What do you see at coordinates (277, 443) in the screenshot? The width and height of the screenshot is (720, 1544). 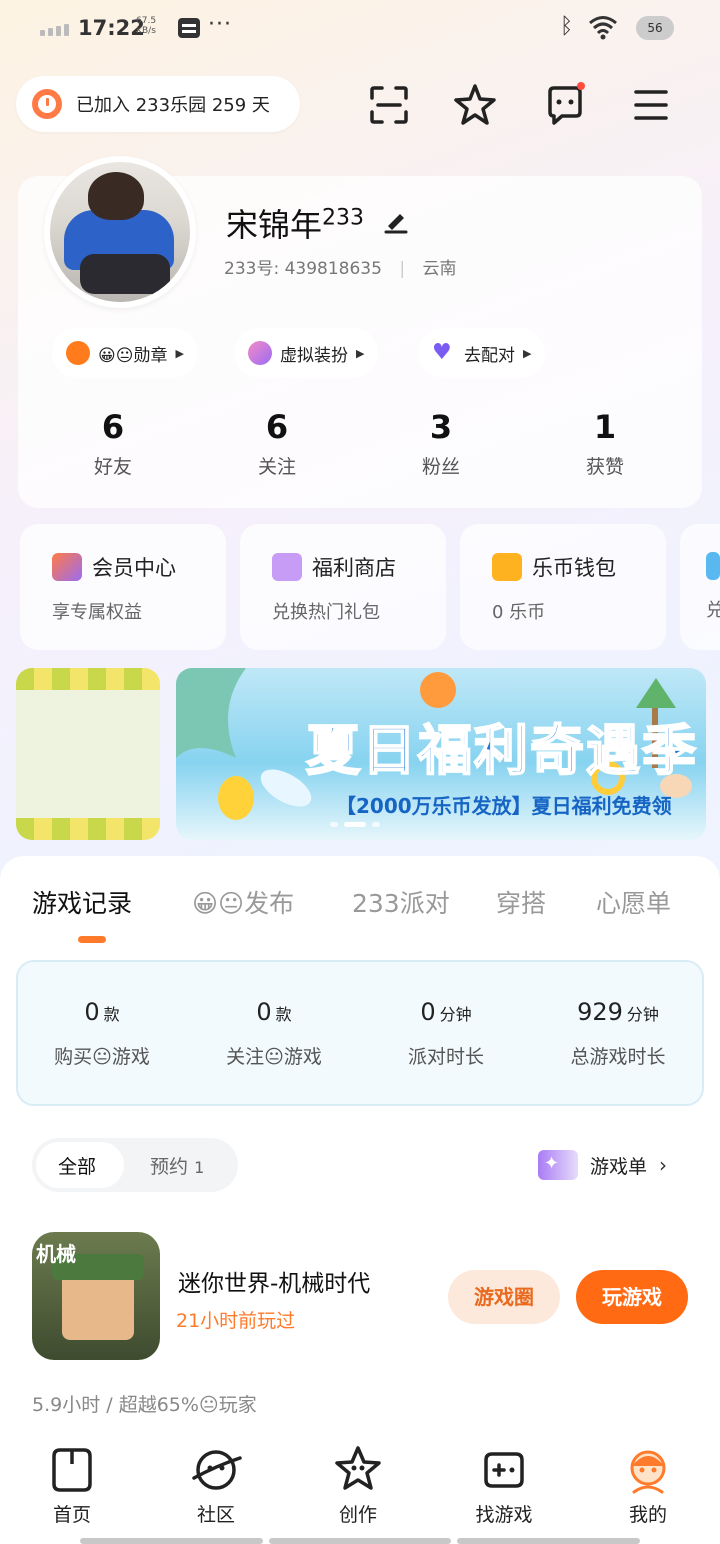 I see `stat-following: 6 关注` at bounding box center [277, 443].